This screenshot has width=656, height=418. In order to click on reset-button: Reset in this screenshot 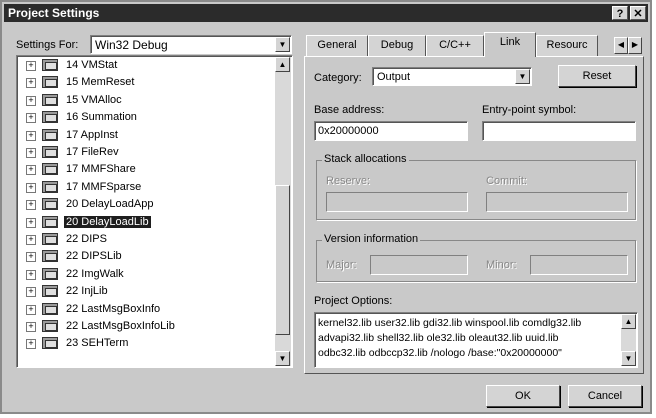, I will do `click(597, 76)`.